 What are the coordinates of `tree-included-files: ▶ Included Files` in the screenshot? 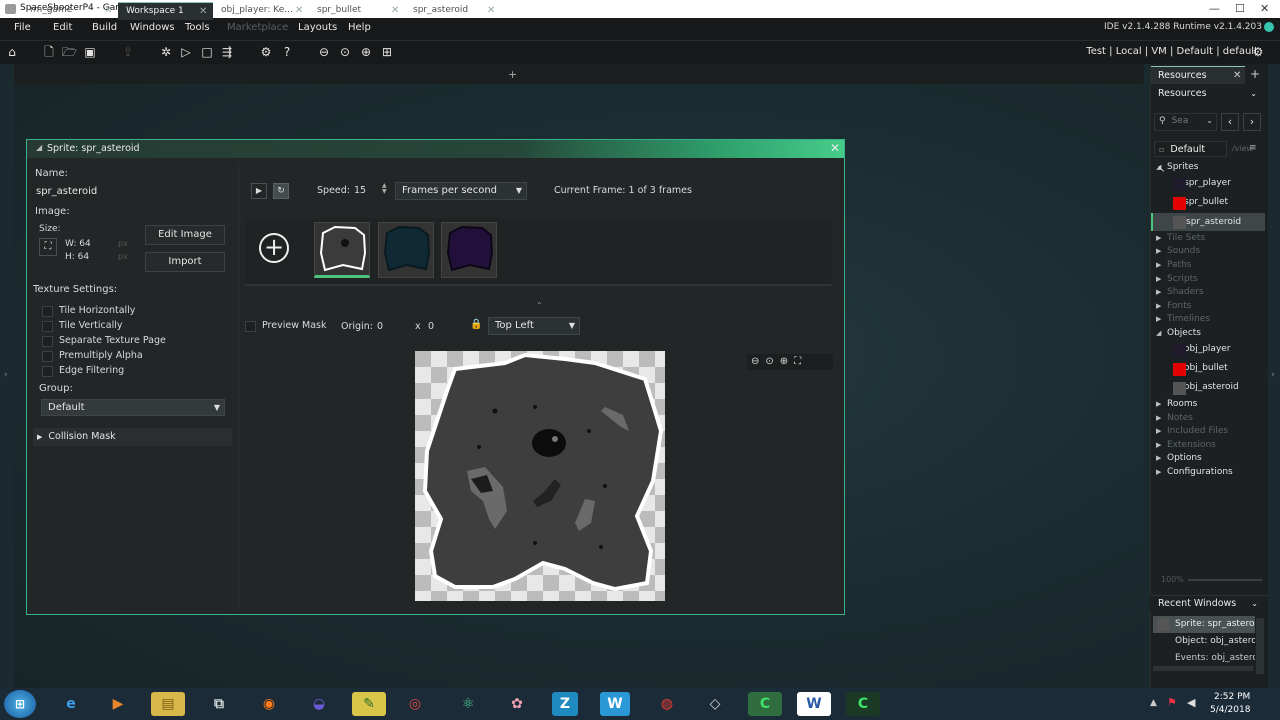 It's located at (1192, 431).